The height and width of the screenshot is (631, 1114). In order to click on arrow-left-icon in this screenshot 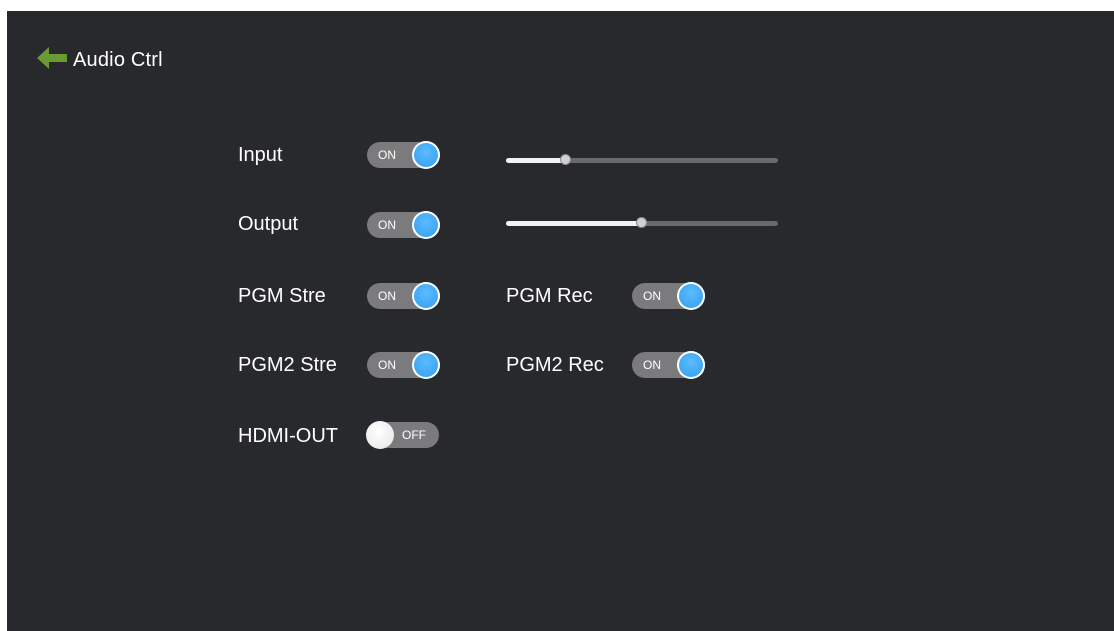, I will do `click(52, 60)`.